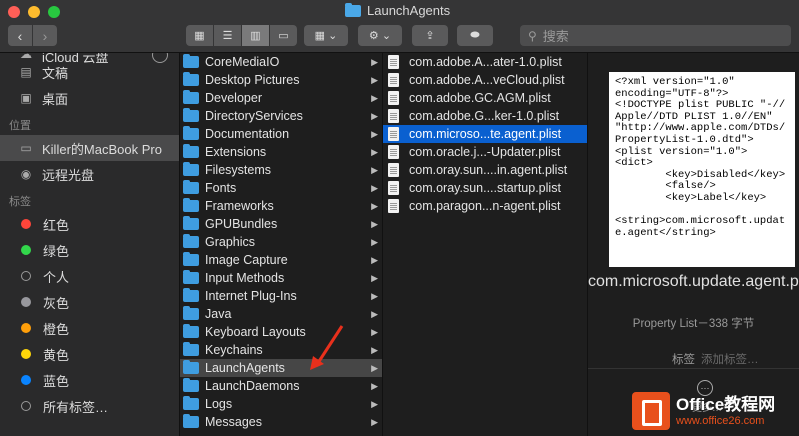 This screenshot has width=799, height=436. I want to click on folder-row: Desktop Pictures ▶, so click(281, 80).